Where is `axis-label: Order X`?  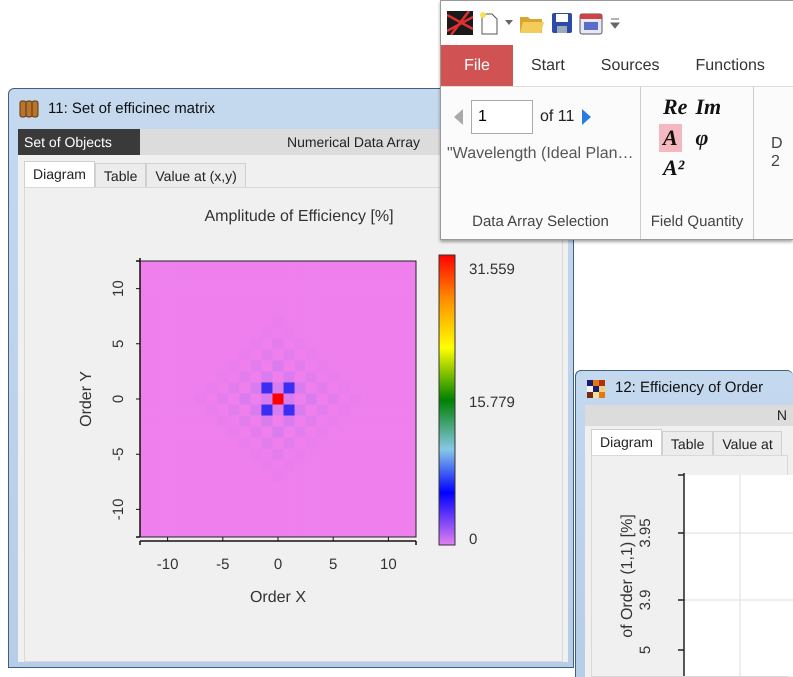
axis-label: Order X is located at coordinates (278, 597).